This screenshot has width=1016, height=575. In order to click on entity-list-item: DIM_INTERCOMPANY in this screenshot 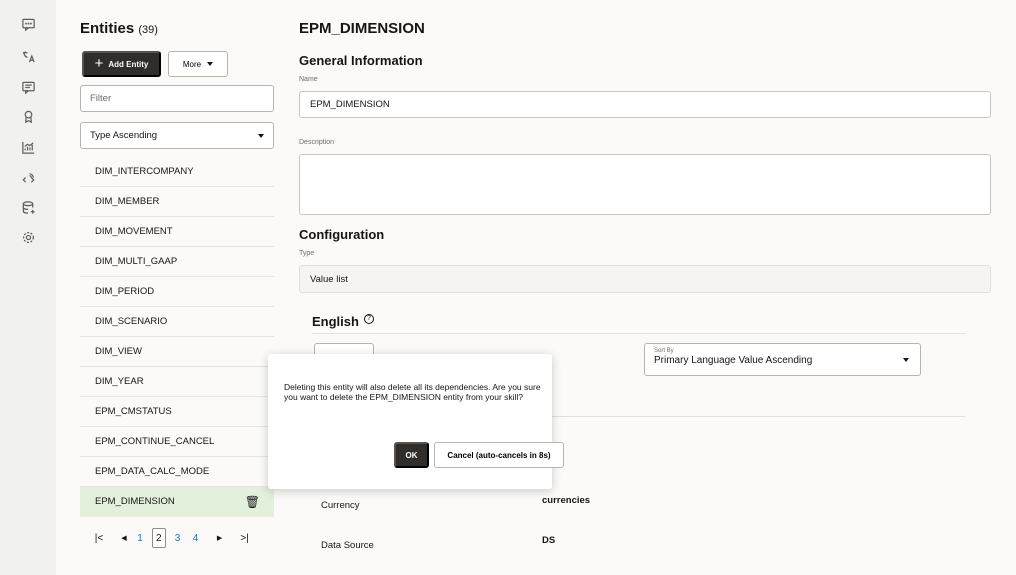, I will do `click(177, 172)`.